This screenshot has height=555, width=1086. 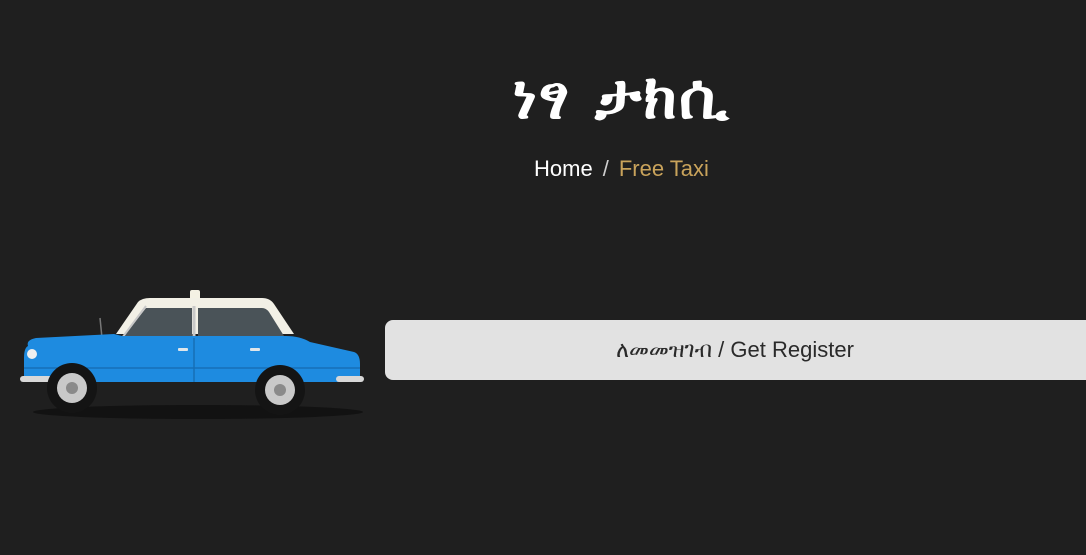 I want to click on get-register-button: ለመመዝገብ / Get Register, so click(x=735, y=350).